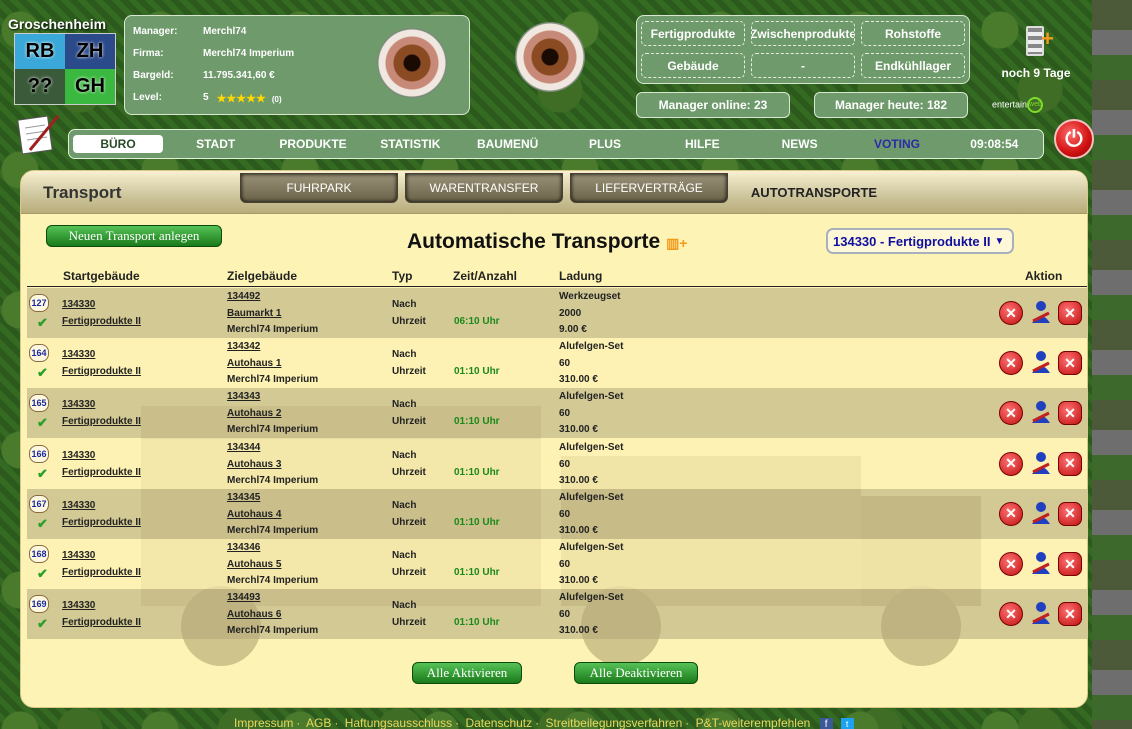 Image resolution: width=1132 pixels, height=729 pixels. I want to click on notepad-icon, so click(39, 133).